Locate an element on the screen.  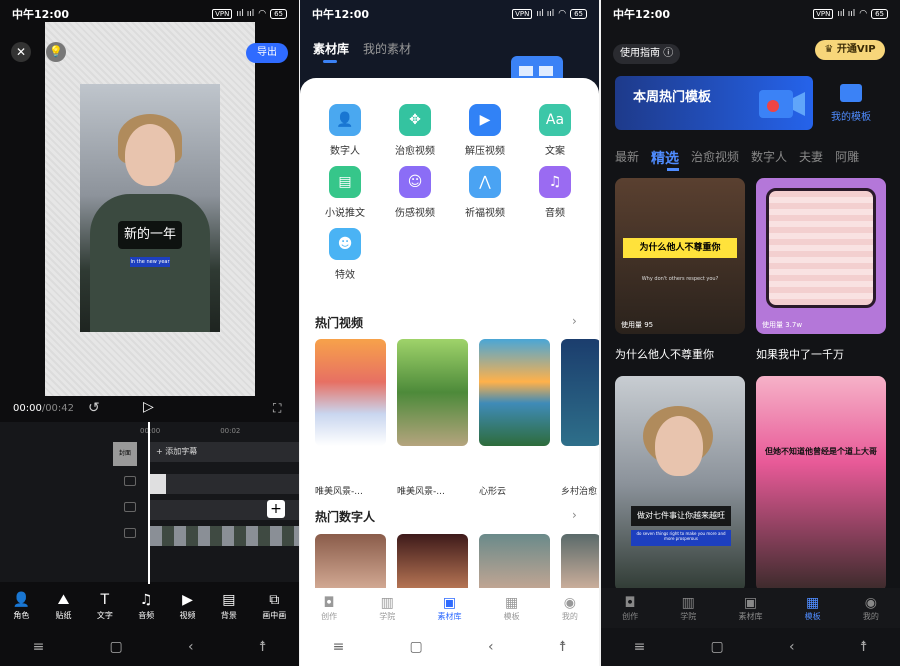
timeline: 00:00 00:02 封面 + 添加字幕 + is located at coordinates (149, 503).